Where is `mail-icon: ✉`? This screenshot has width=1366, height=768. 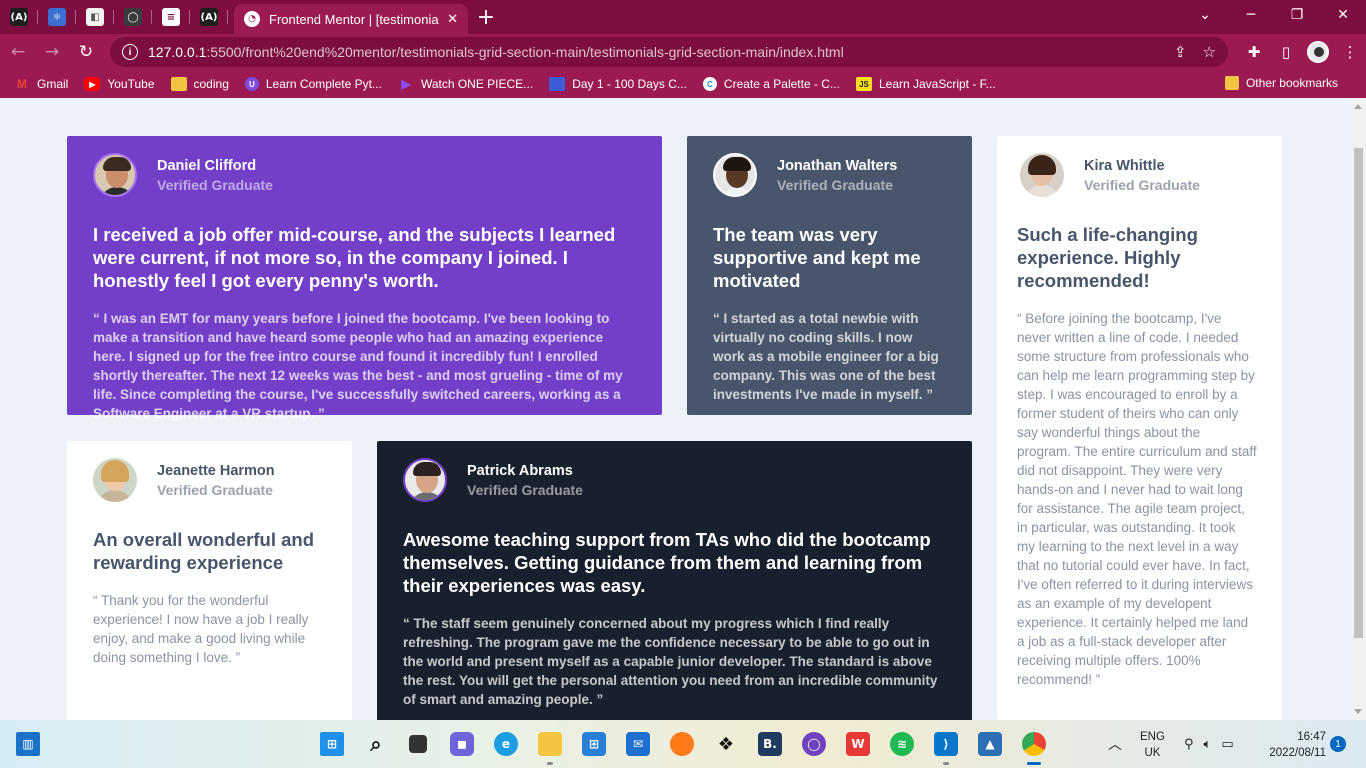
mail-icon: ✉ is located at coordinates (638, 744).